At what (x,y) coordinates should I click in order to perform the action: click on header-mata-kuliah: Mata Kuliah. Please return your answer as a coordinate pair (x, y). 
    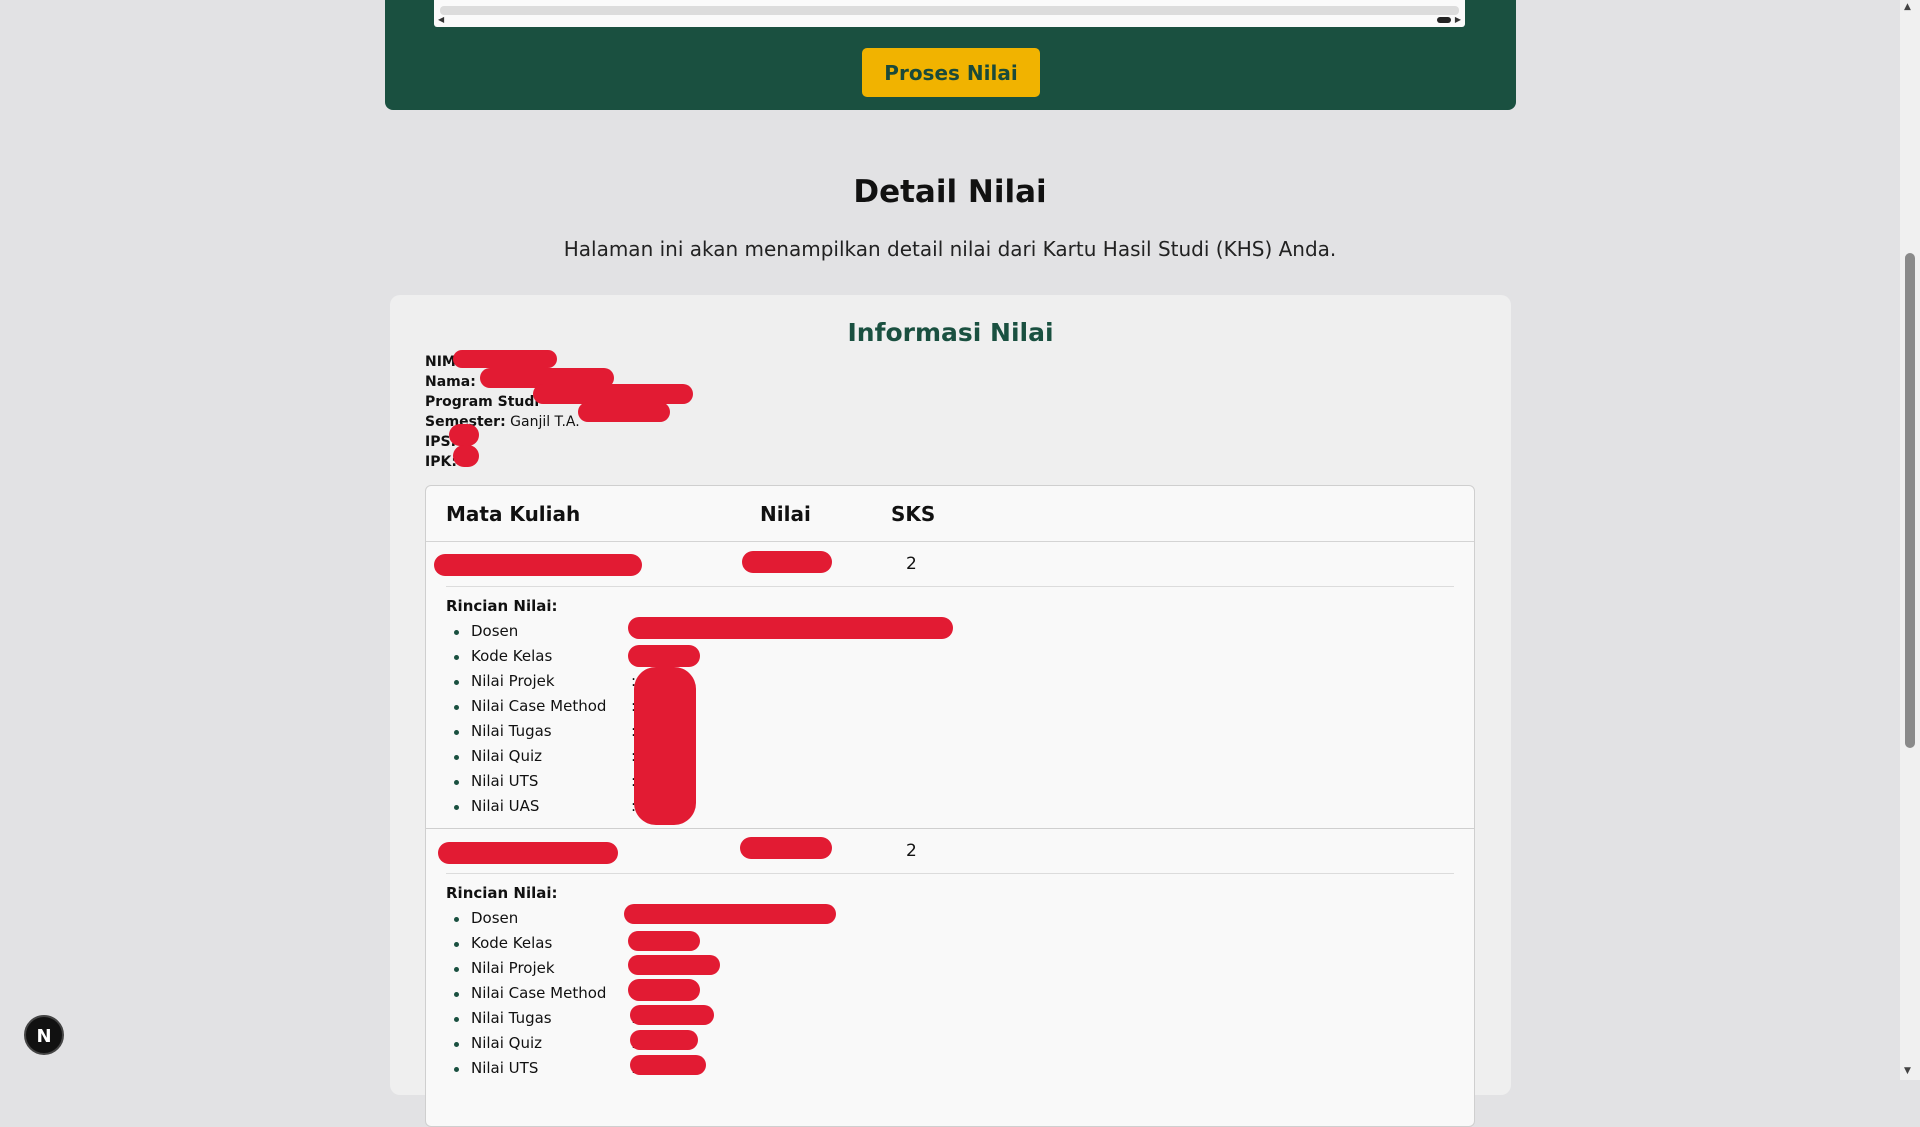
    Looking at the image, I should click on (513, 514).